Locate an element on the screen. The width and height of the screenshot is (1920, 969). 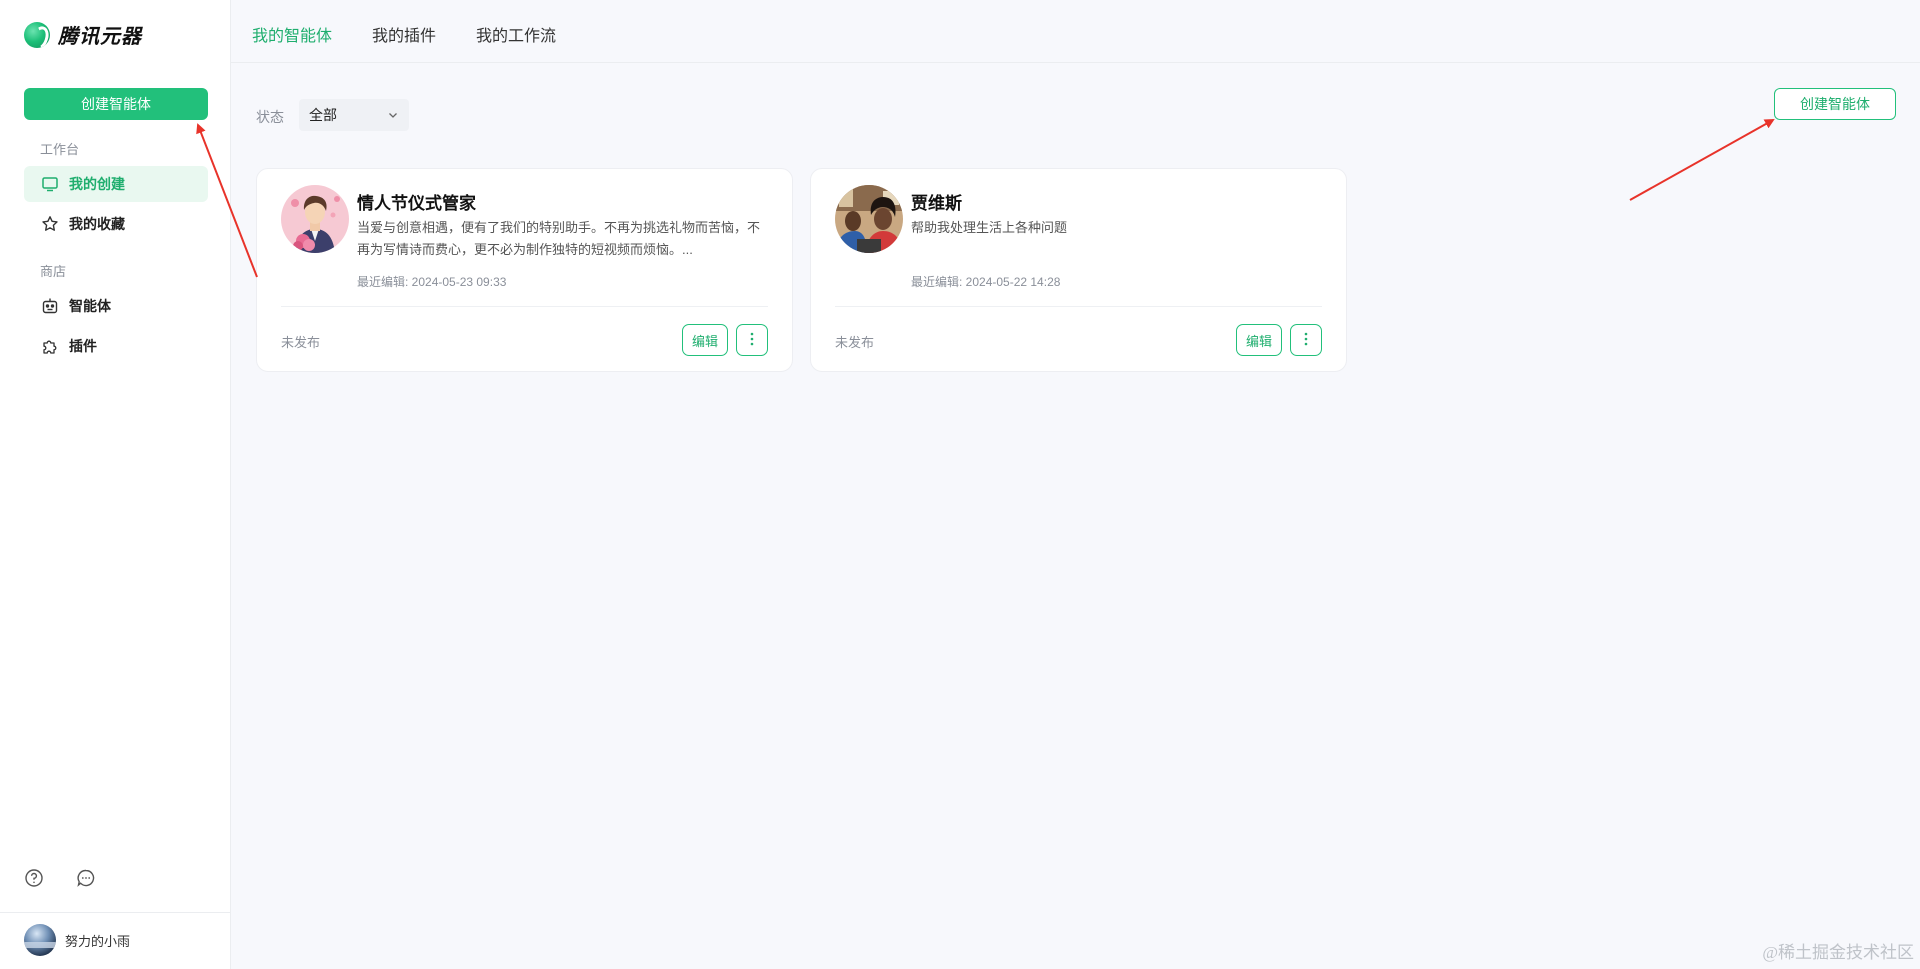
user-profile: 努力的小雨 is located at coordinates (77, 940).